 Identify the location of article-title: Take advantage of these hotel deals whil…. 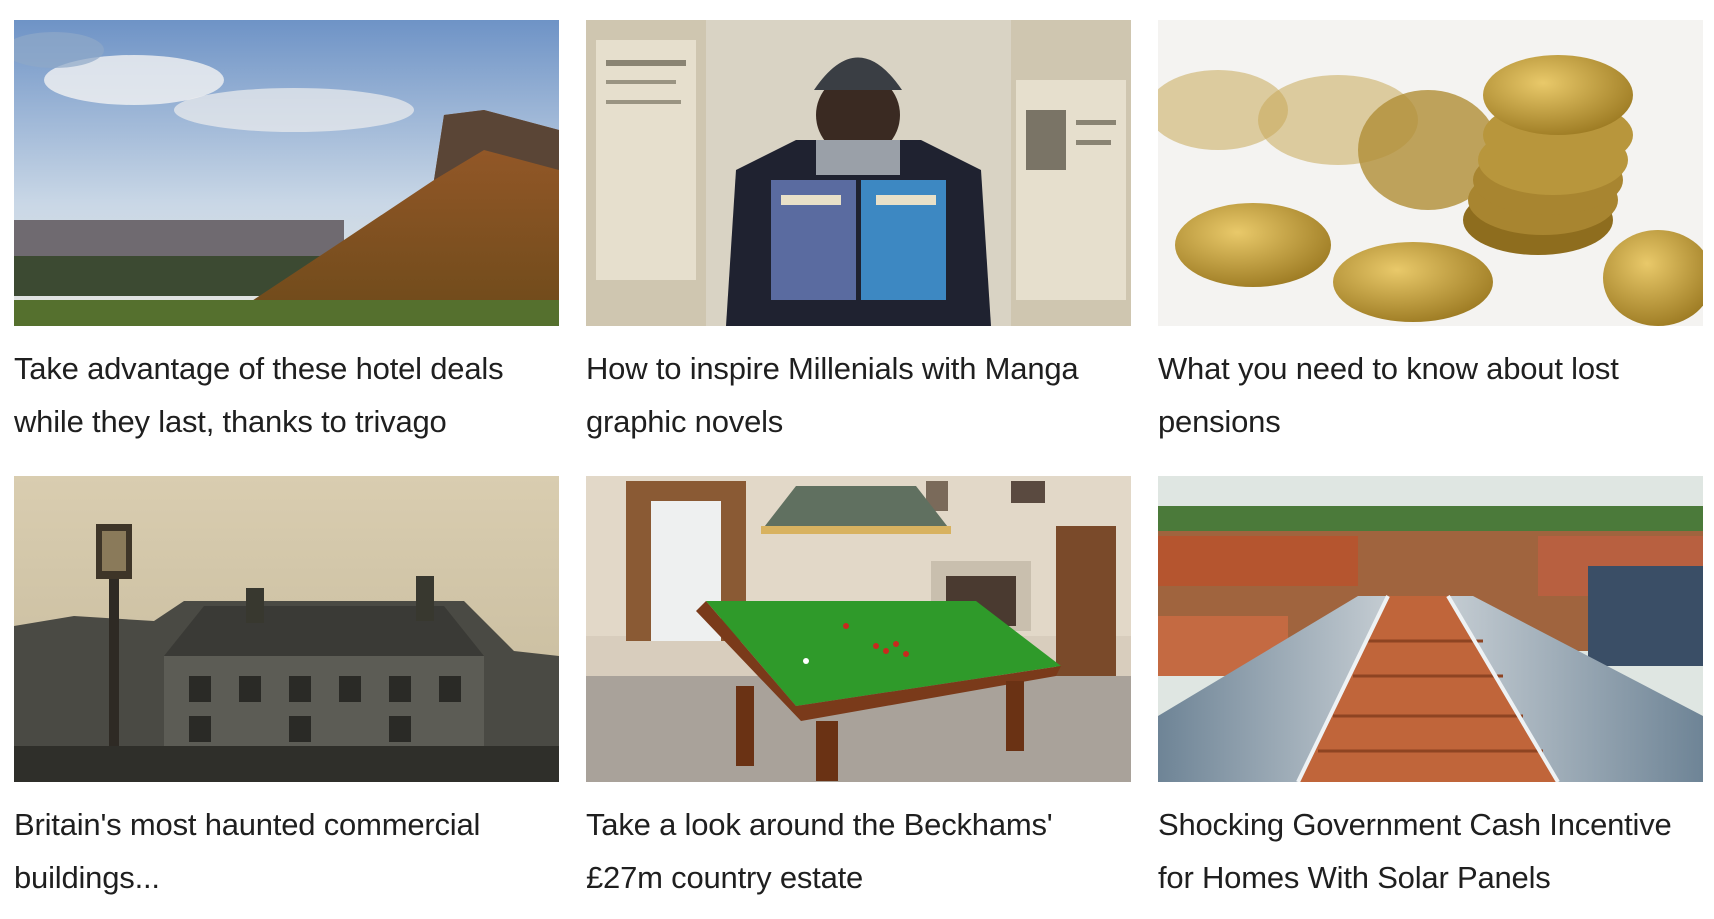
(286, 395).